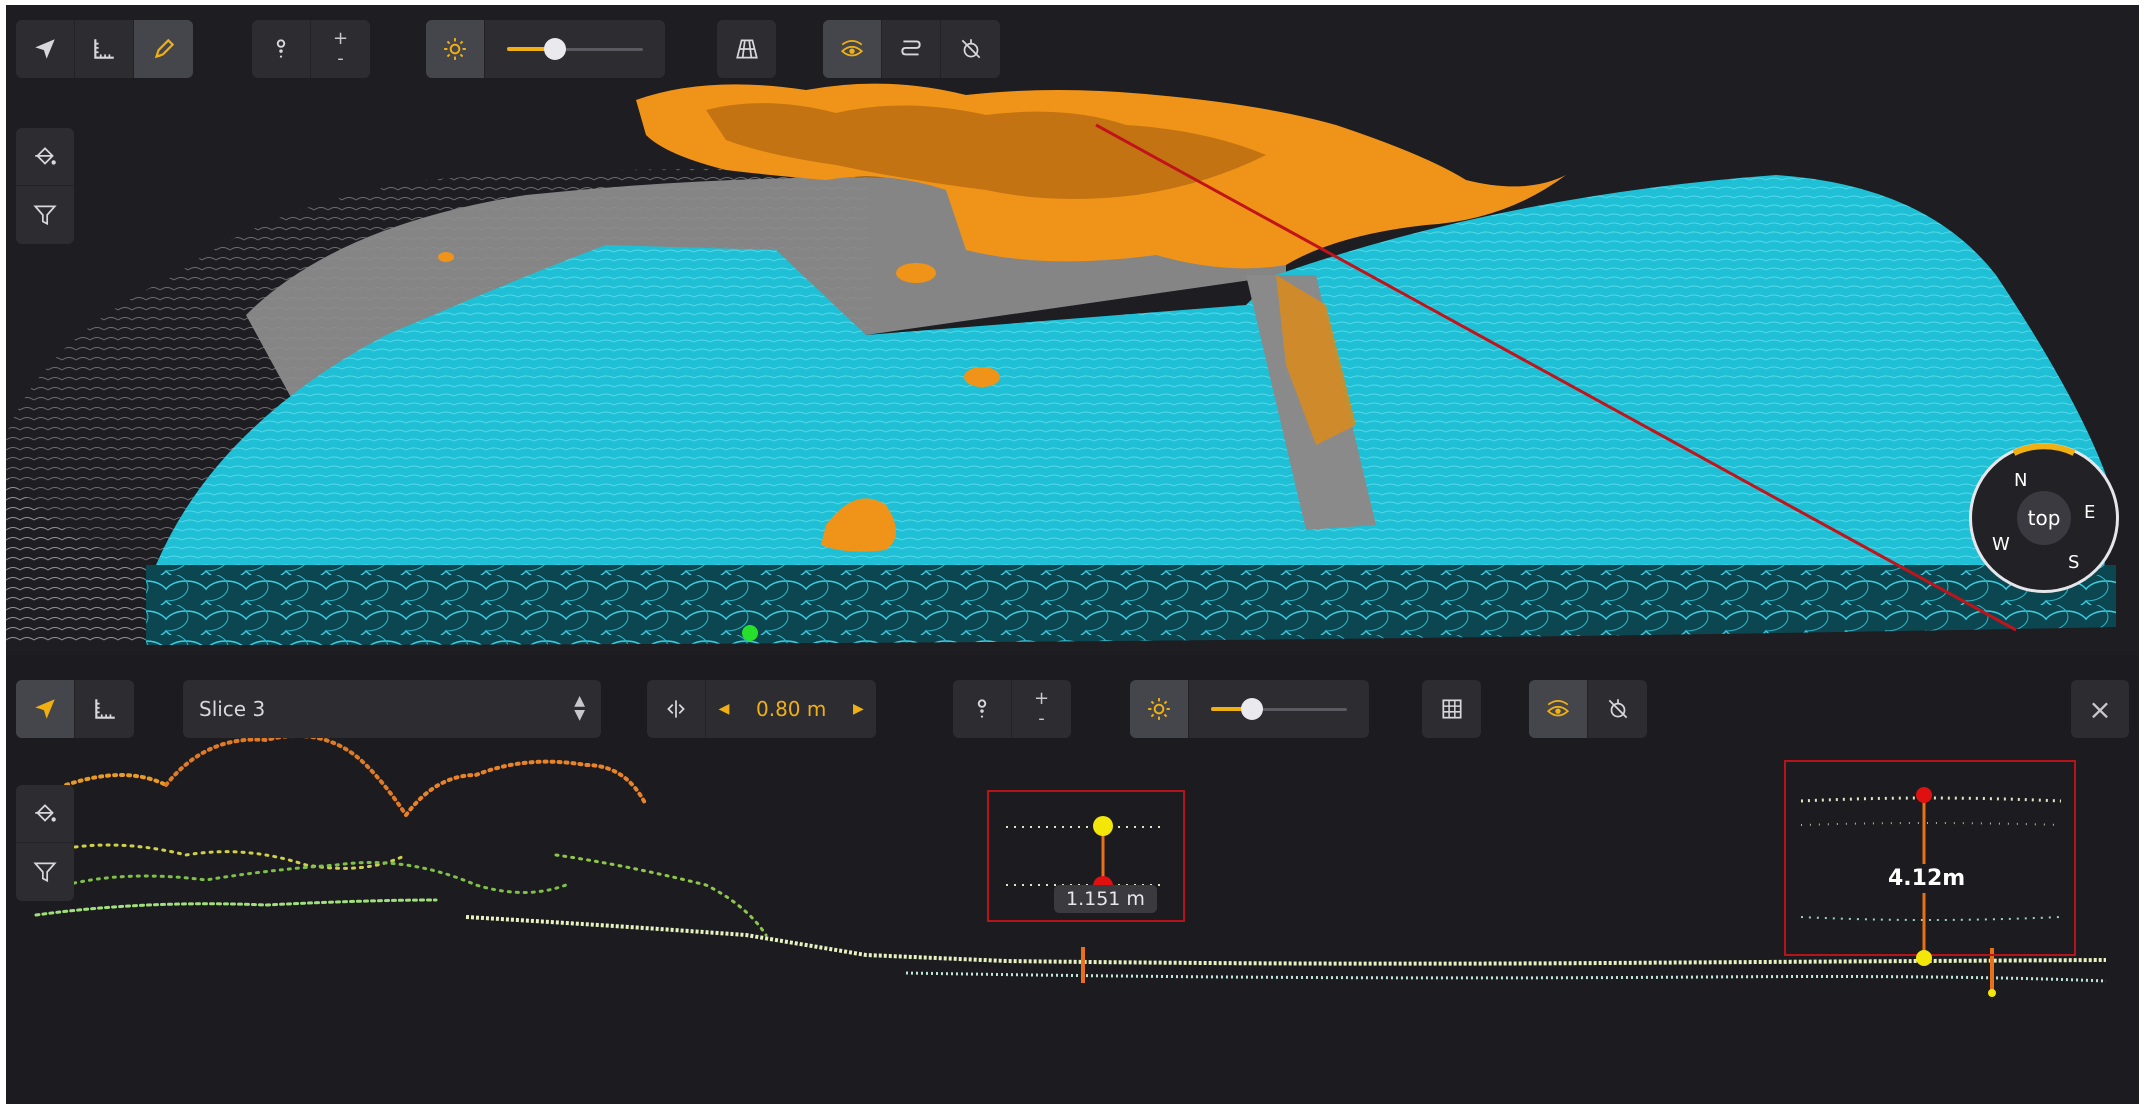  I want to click on slice-point-size-minus: -, so click(1041, 719).